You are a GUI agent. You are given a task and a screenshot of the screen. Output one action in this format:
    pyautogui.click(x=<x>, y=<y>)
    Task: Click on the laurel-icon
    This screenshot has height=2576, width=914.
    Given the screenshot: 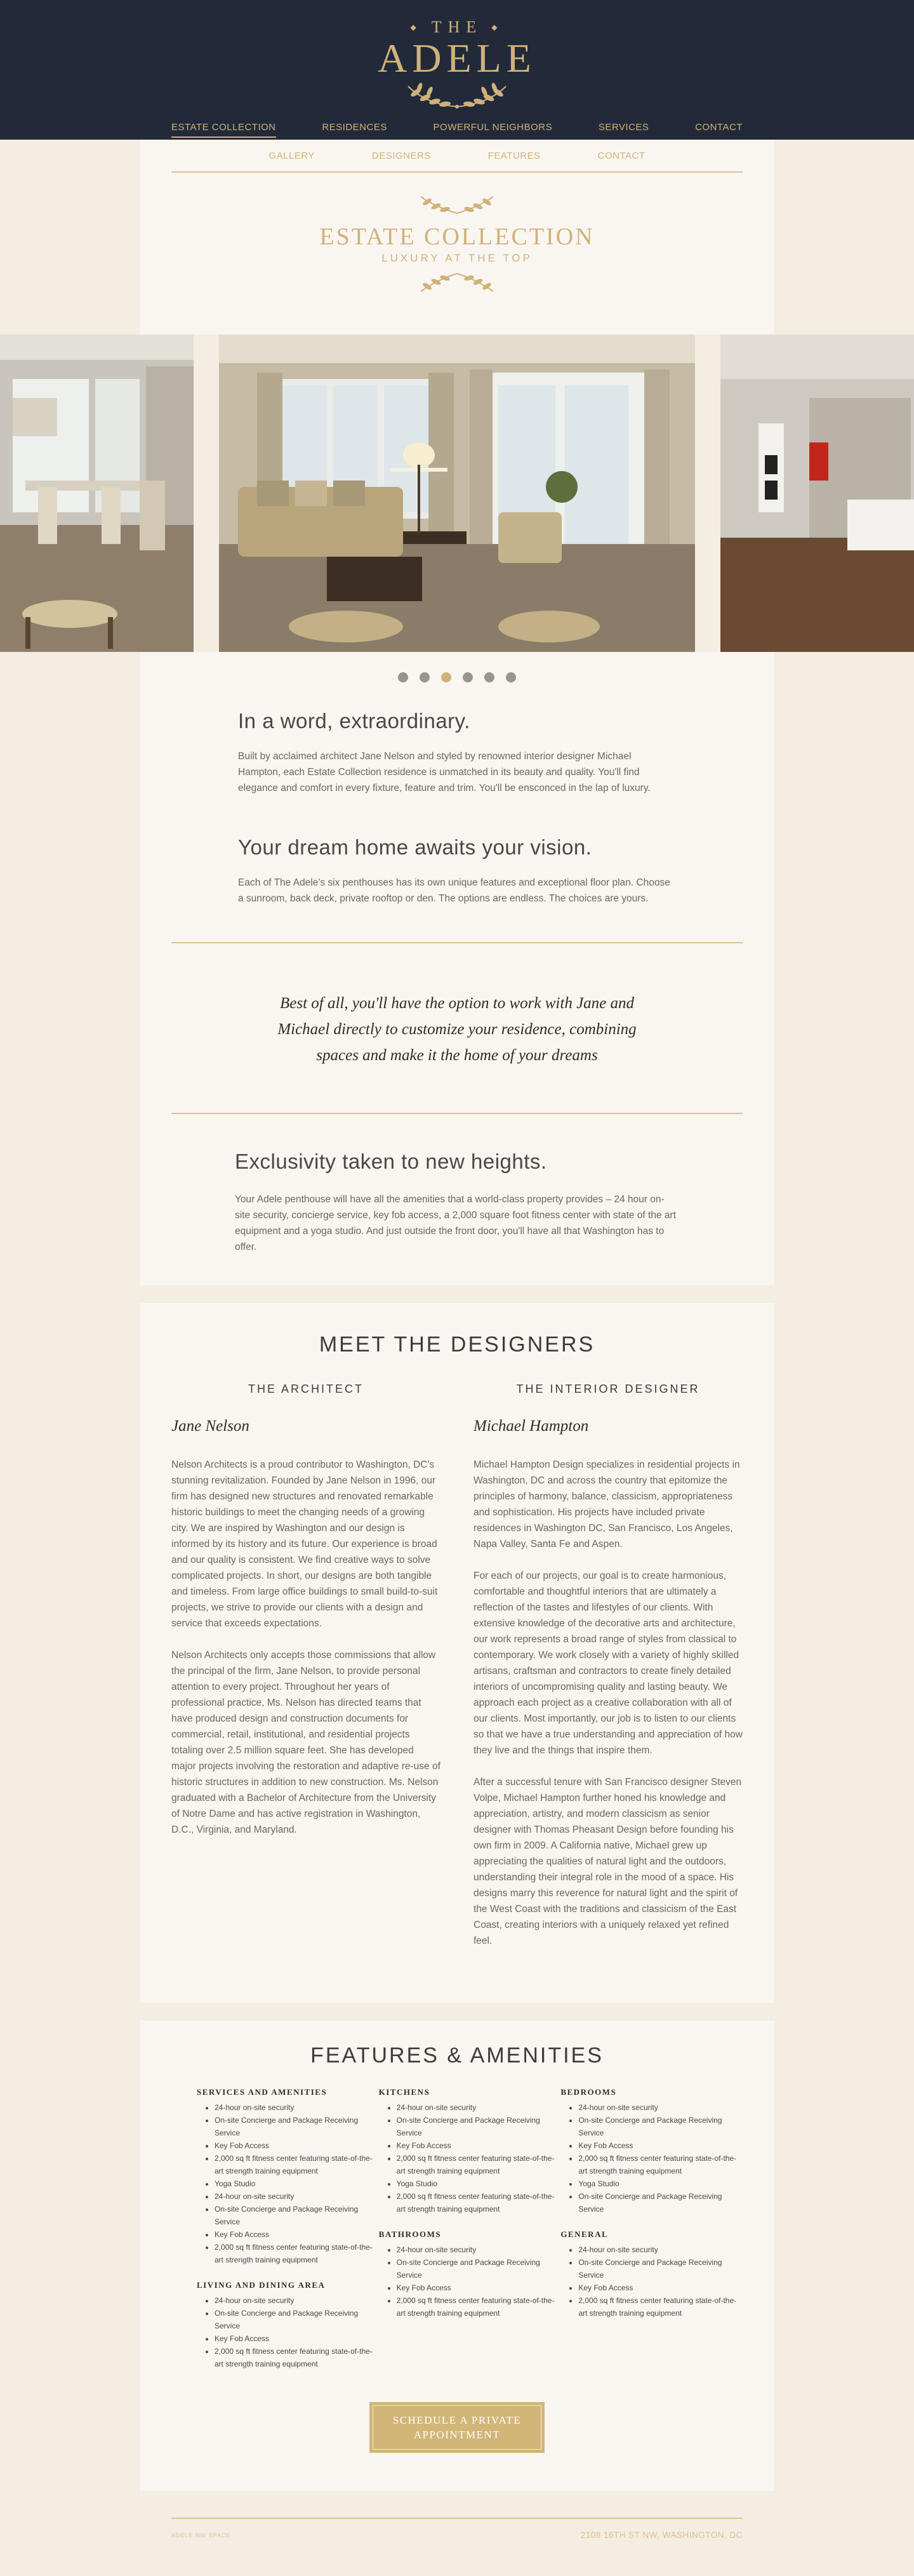 What is the action you would take?
    pyautogui.click(x=457, y=96)
    